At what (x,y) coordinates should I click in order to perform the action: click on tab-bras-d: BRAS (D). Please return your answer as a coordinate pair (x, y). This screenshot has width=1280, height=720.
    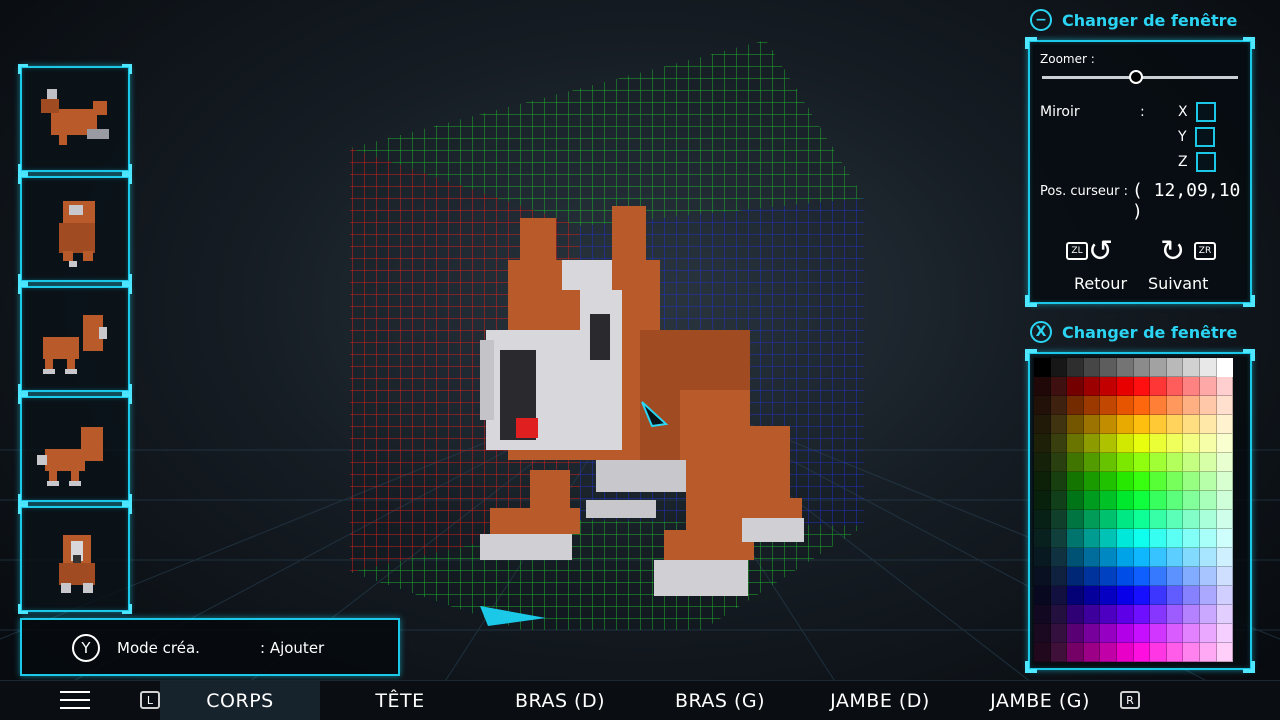
    Looking at the image, I should click on (560, 700).